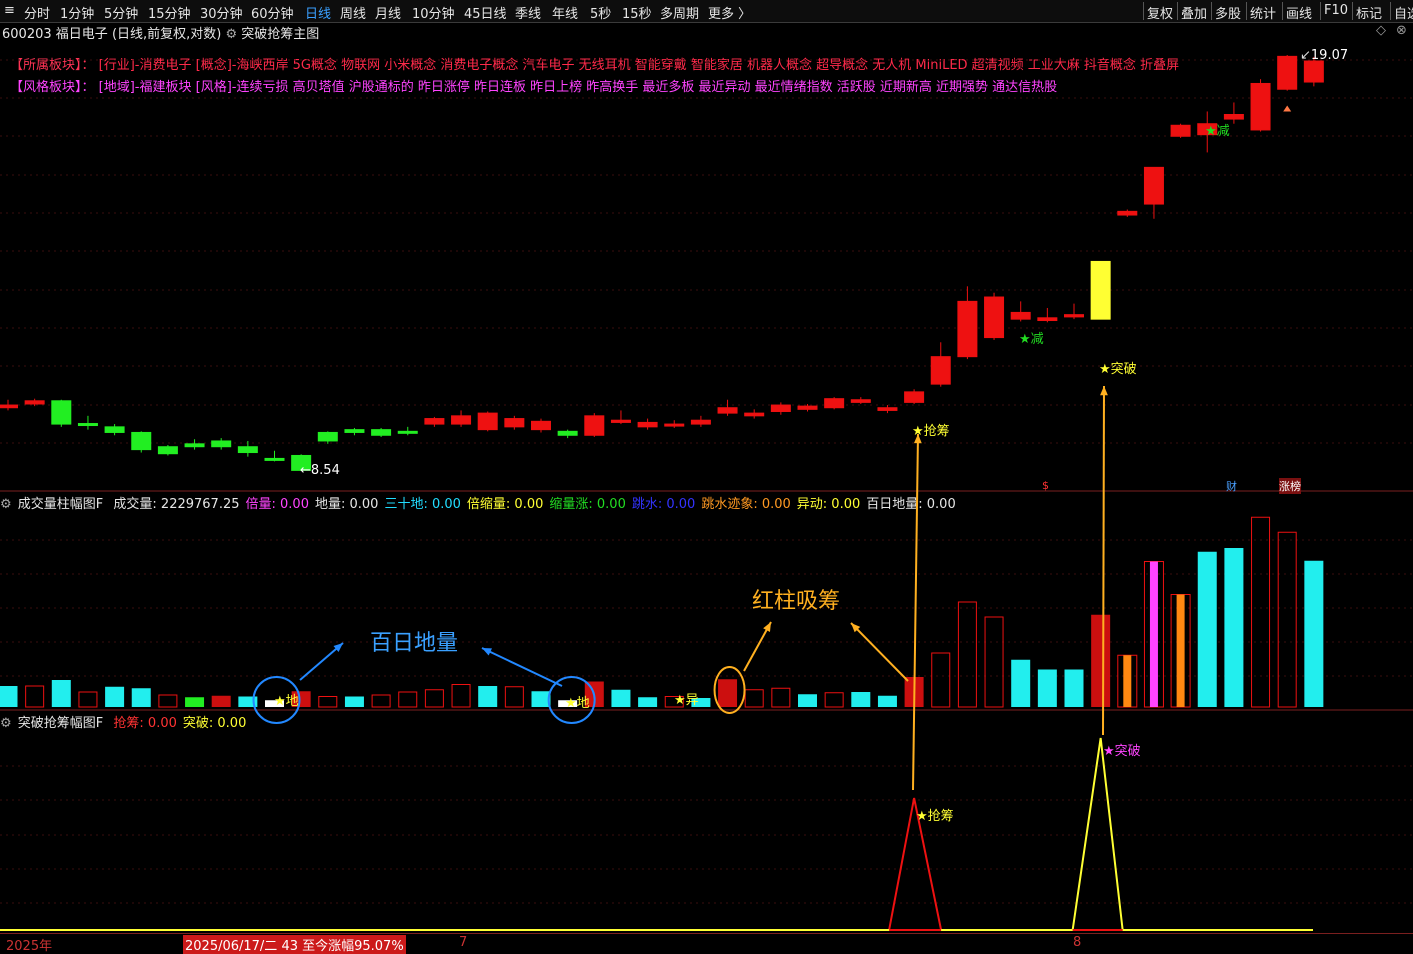  I want to click on signal-jian-1: ★减, so click(1031, 339).